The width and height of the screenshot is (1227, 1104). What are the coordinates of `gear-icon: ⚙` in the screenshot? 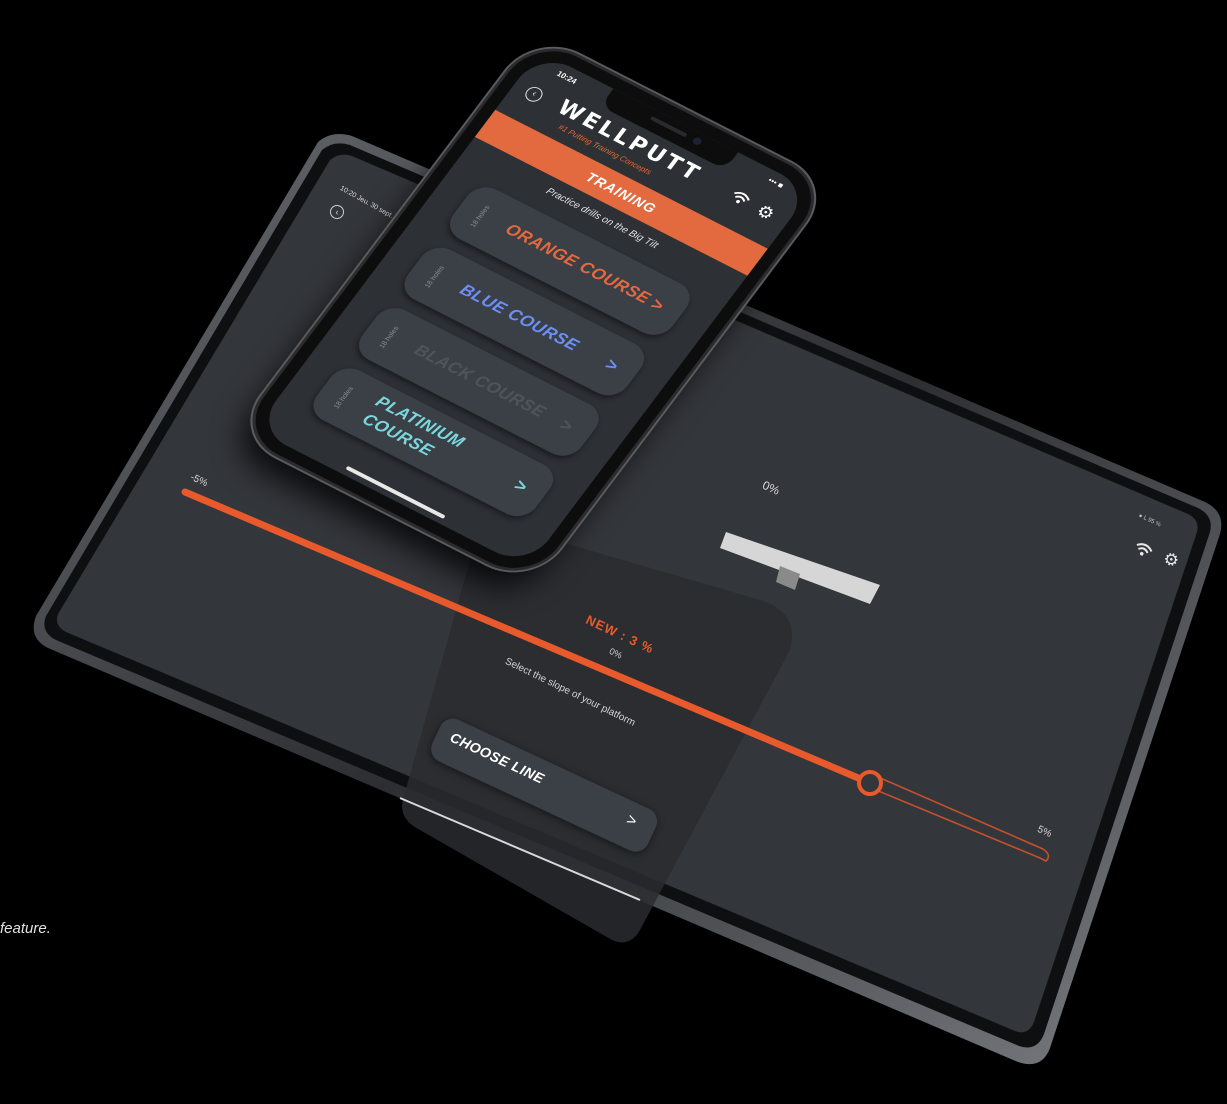 It's located at (765, 213).